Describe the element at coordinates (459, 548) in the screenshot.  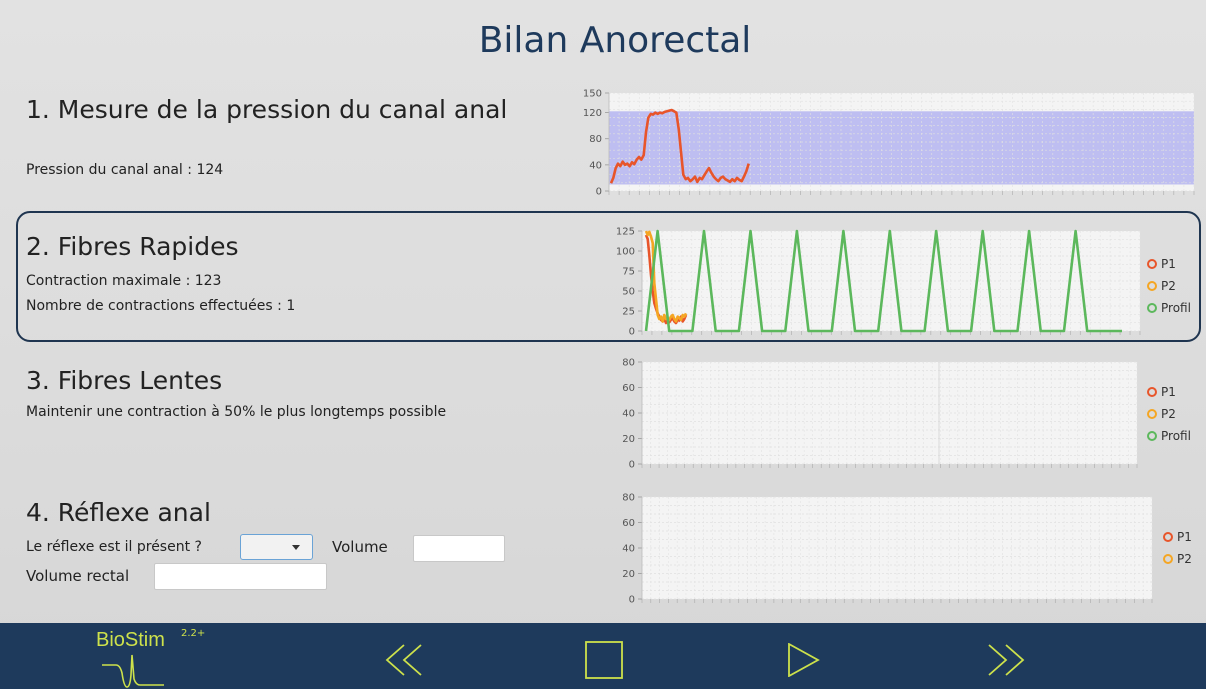
I see `volume-field` at that location.